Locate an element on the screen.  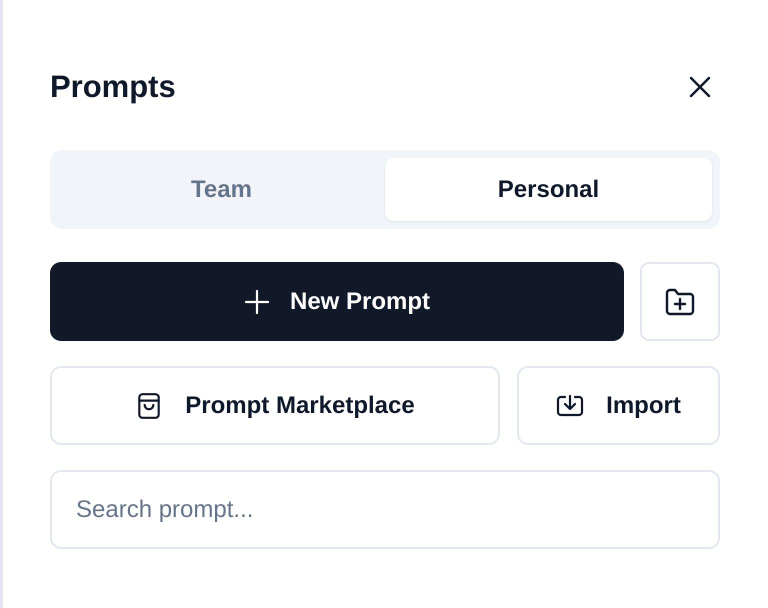
panel-title: Prompts is located at coordinates (113, 87).